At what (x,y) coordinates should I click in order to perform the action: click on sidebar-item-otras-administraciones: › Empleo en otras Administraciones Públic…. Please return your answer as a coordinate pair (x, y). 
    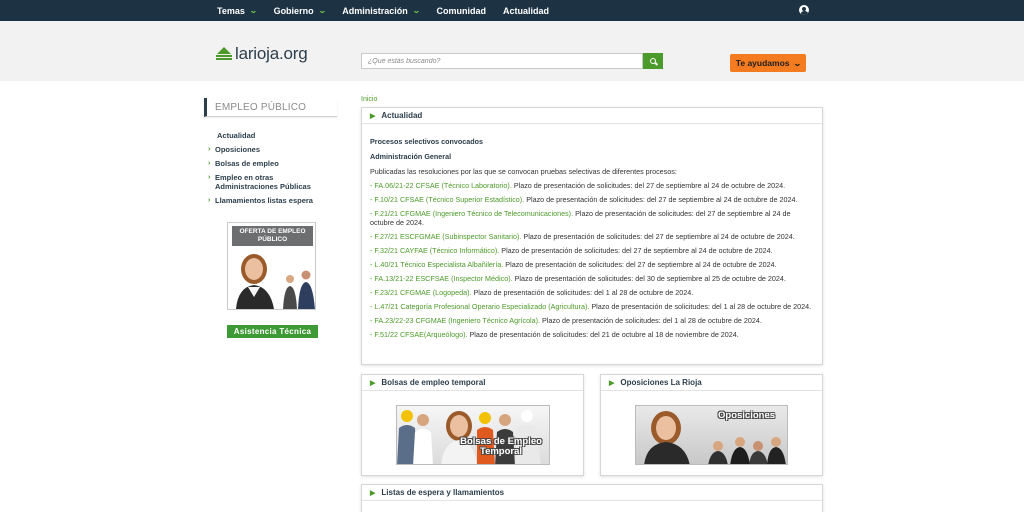
    Looking at the image, I should click on (264, 182).